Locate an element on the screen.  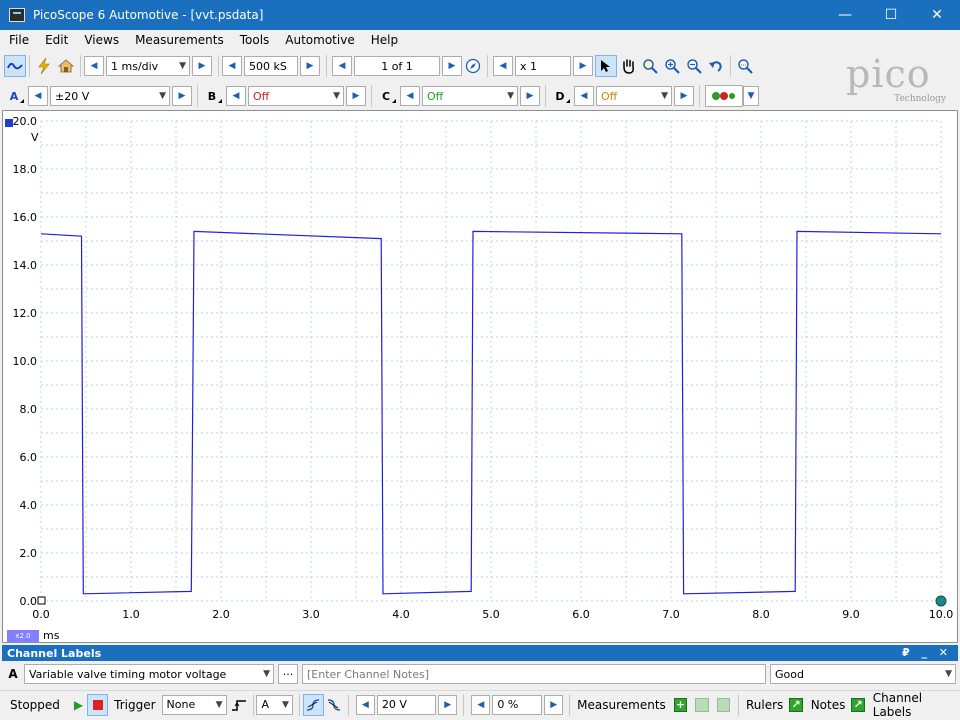
x-tick-label: 5.0 is located at coordinates (491, 614).